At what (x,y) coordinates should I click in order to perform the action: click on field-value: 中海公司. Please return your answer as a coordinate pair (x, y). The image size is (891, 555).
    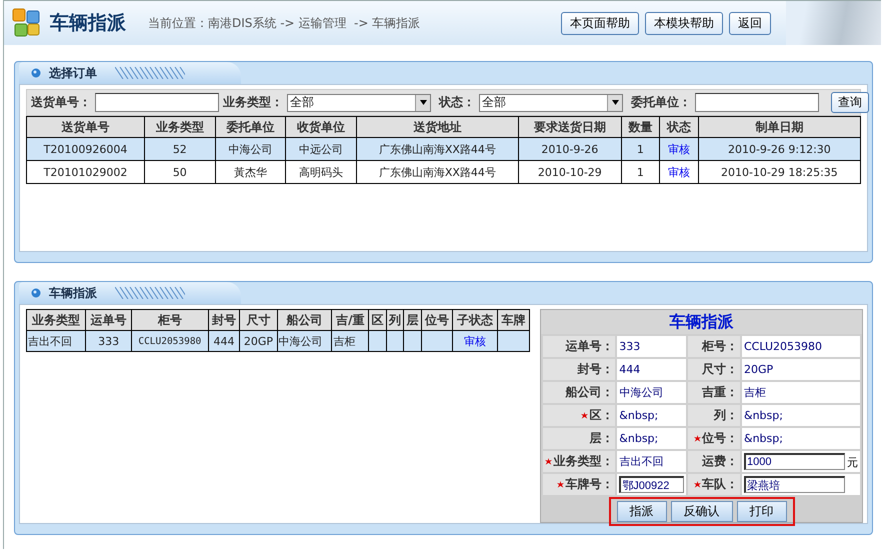
    Looking at the image, I should click on (641, 392).